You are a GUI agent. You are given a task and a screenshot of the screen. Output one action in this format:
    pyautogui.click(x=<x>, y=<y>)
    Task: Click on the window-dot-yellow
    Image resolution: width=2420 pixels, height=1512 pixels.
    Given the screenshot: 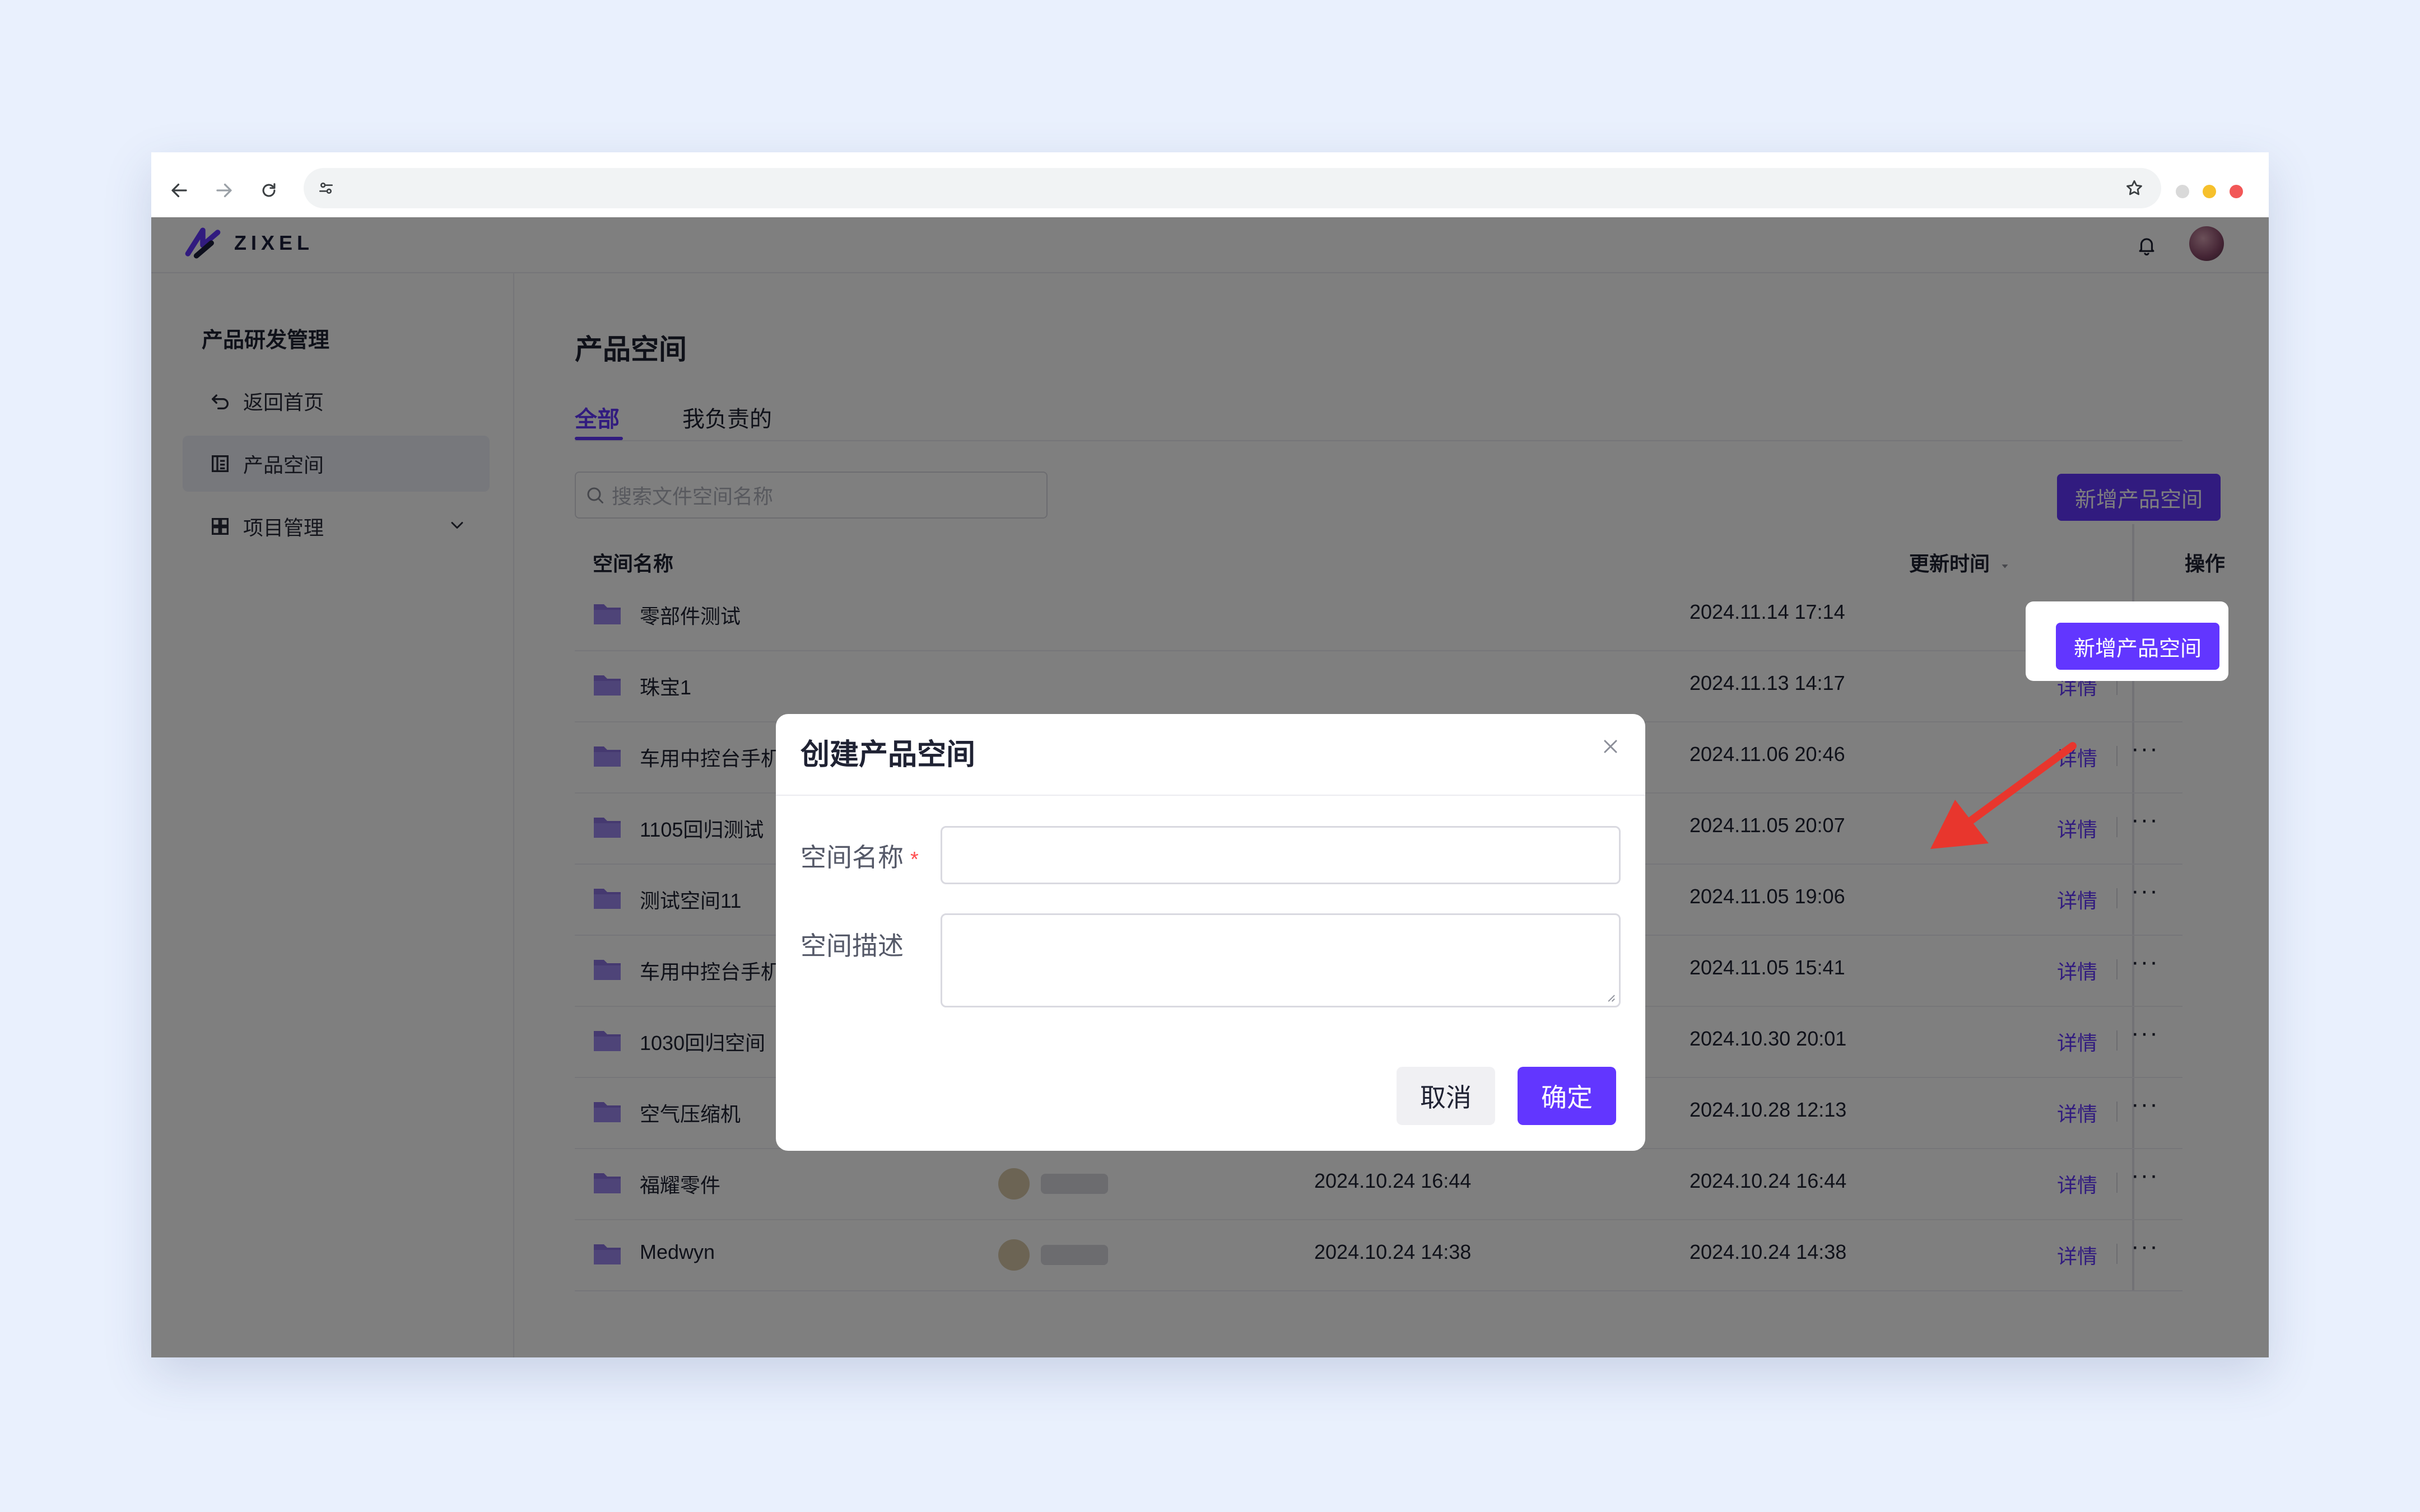 What is the action you would take?
    pyautogui.click(x=2210, y=192)
    